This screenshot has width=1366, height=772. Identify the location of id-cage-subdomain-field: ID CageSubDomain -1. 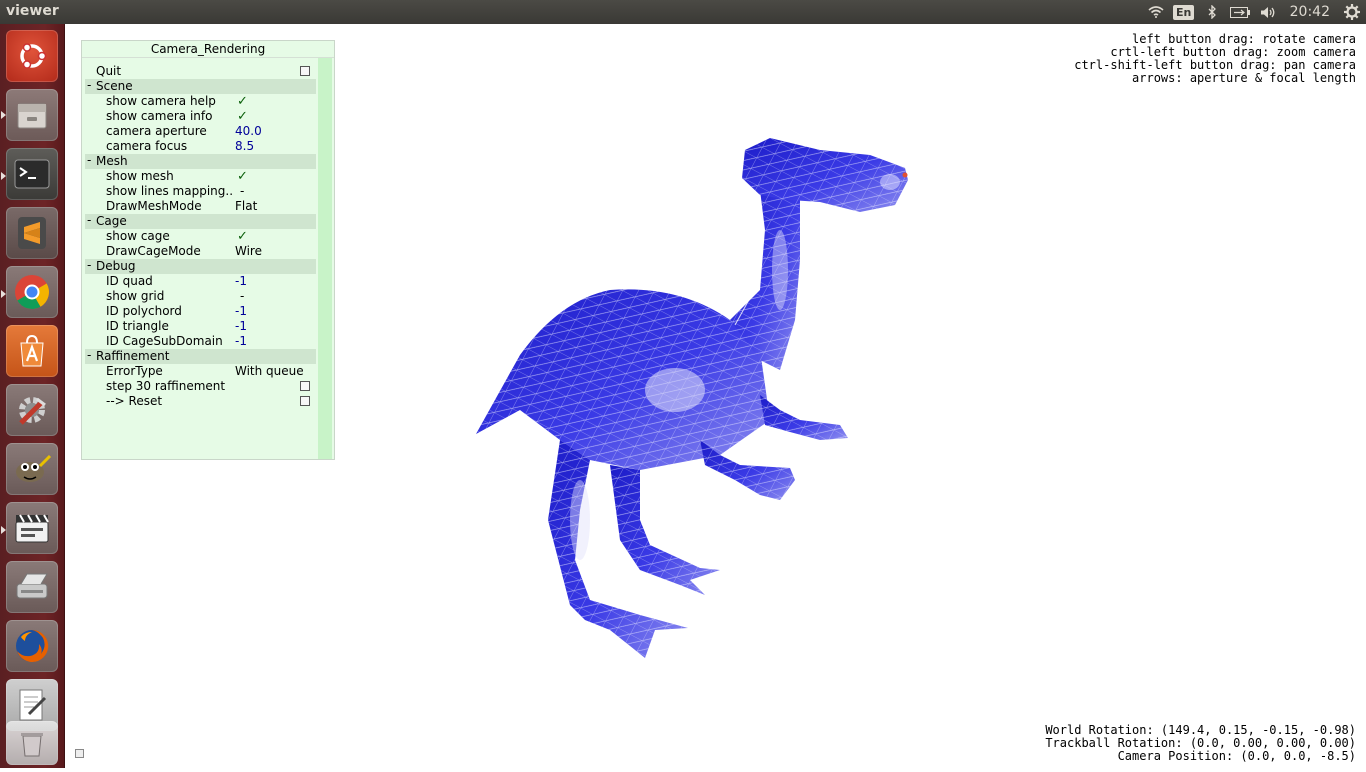
(200, 341).